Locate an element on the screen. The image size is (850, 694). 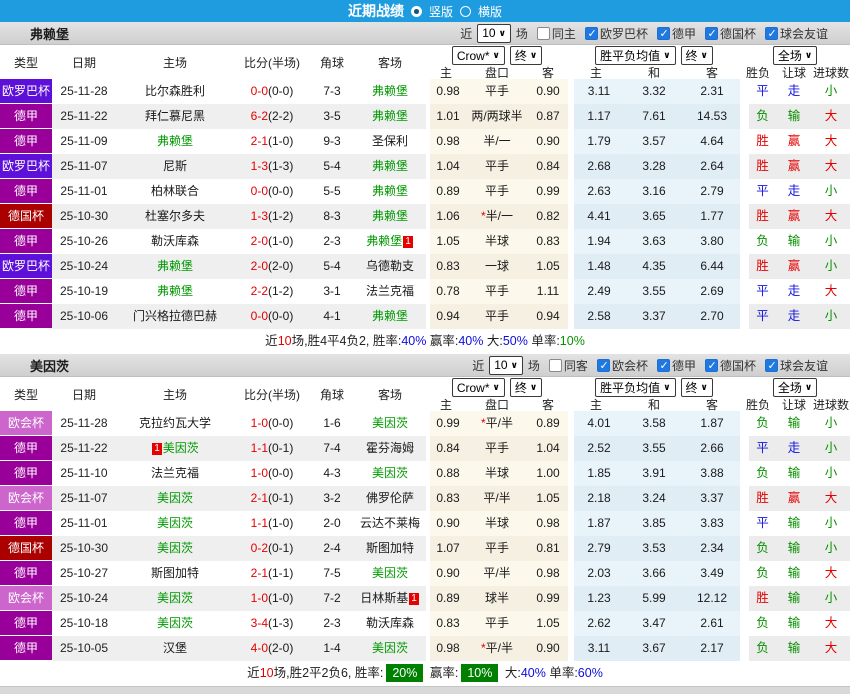
layout-radio-horizontal-label: 横版 is located at coordinates (490, 11).